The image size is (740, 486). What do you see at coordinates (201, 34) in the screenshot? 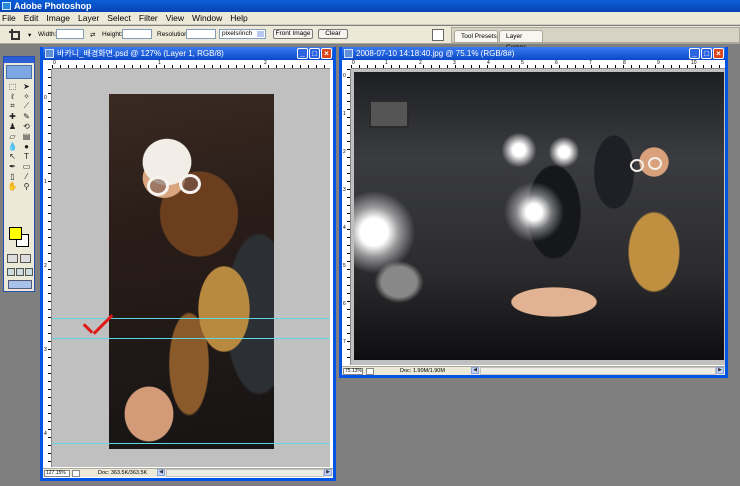
I see `resolution-input` at bounding box center [201, 34].